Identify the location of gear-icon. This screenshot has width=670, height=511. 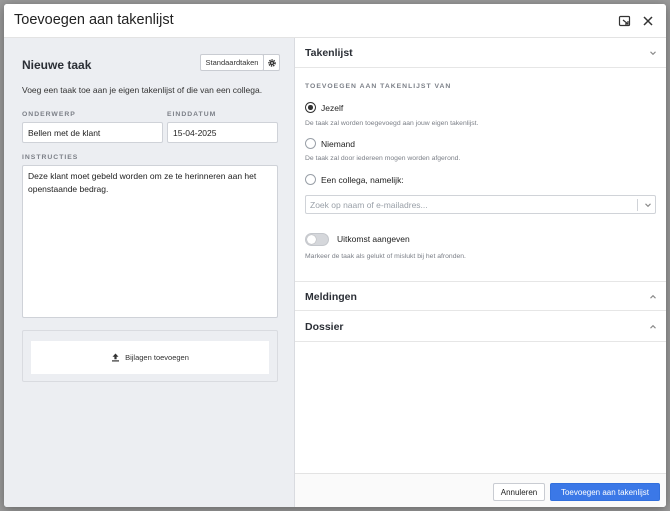
(271, 62).